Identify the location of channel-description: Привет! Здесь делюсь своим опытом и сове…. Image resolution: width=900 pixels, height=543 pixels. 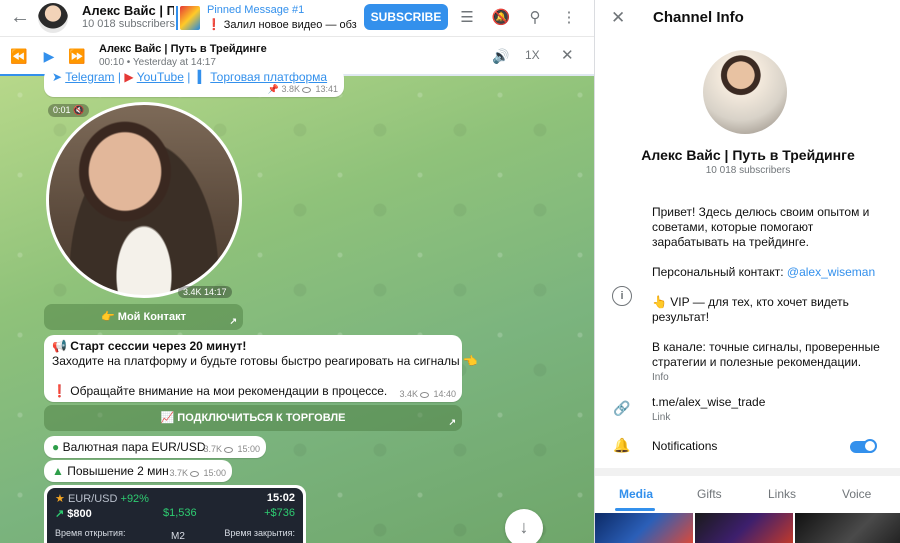
(770, 295).